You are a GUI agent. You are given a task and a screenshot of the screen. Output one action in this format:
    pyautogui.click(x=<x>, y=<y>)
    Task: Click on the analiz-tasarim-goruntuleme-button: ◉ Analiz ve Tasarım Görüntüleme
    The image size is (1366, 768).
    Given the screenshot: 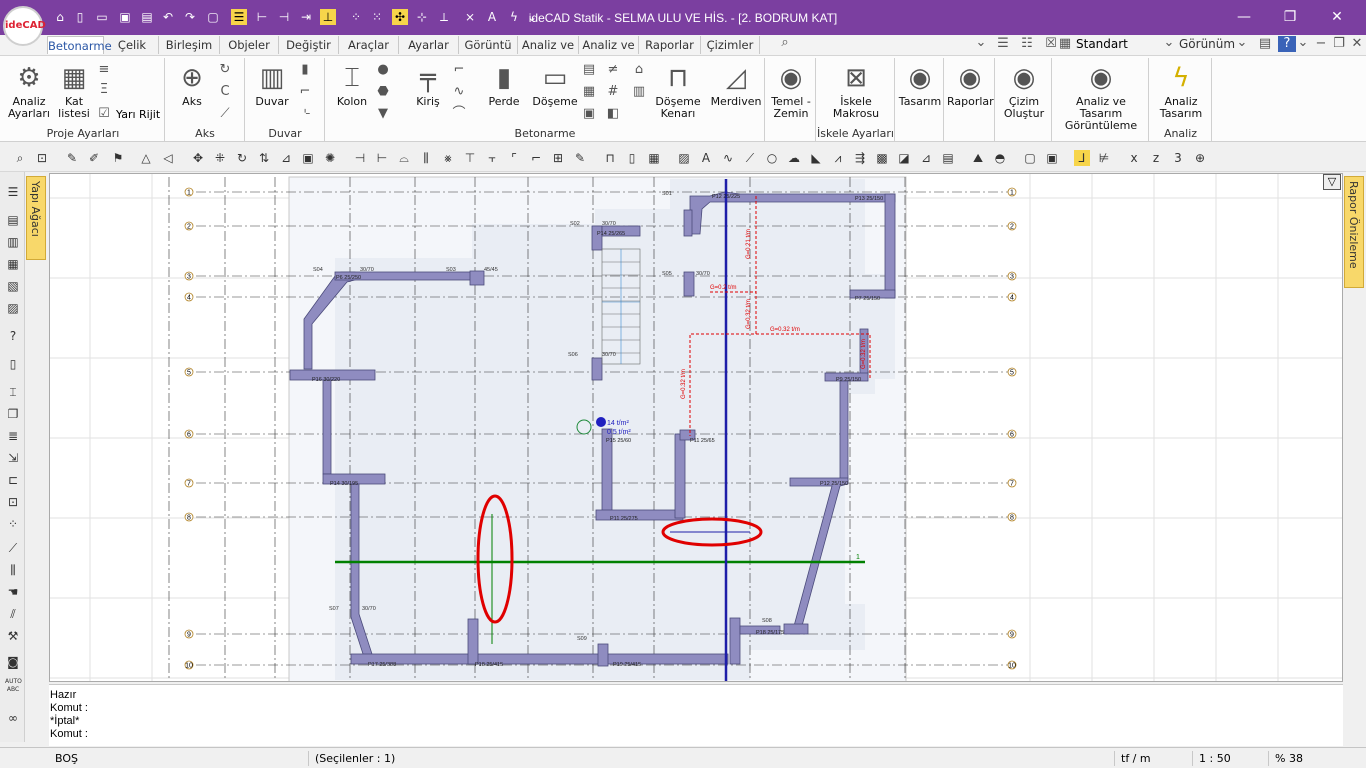 What is the action you would take?
    pyautogui.click(x=1101, y=97)
    